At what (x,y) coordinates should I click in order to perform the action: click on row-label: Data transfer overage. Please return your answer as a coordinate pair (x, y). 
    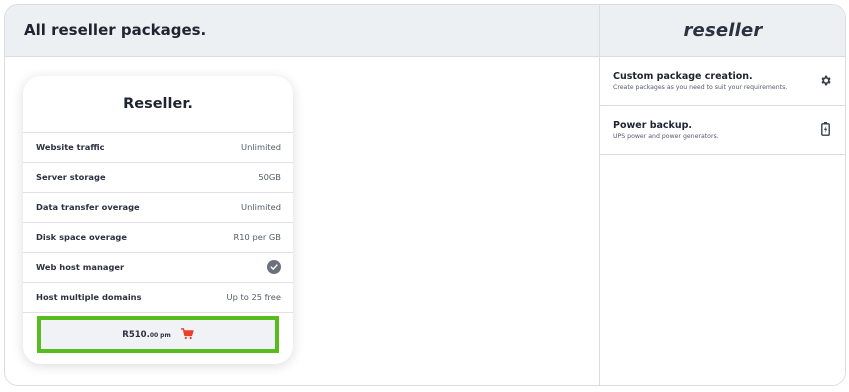
    Looking at the image, I should click on (88, 207).